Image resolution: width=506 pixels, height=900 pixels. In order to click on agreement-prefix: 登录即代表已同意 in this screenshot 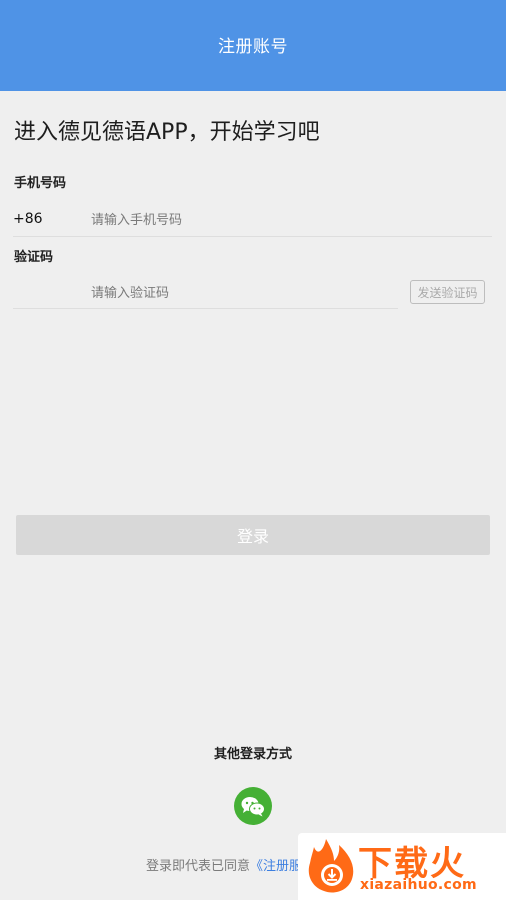, I will do `click(198, 866)`.